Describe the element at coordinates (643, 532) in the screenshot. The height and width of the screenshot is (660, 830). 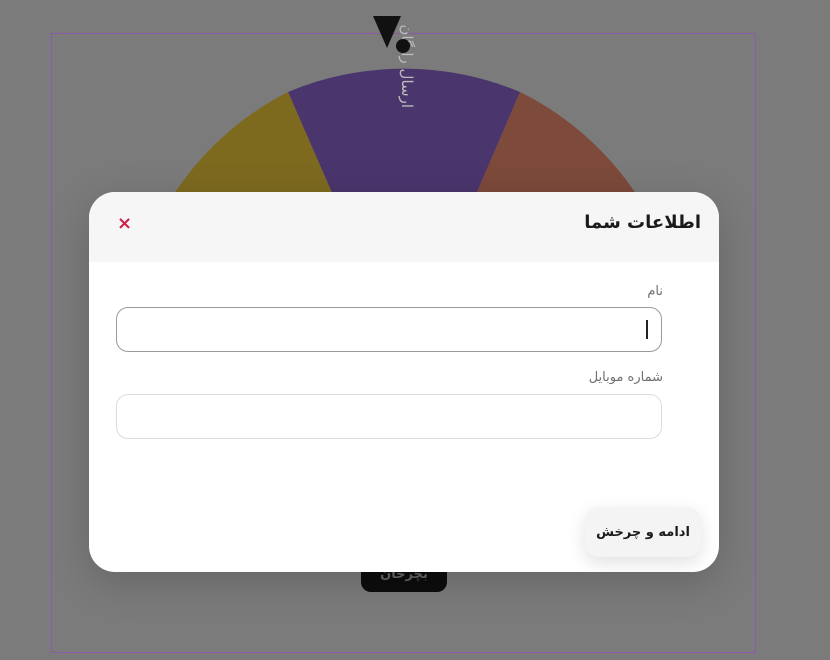
I see `continue-spin-button: ادامه و چرخش` at that location.